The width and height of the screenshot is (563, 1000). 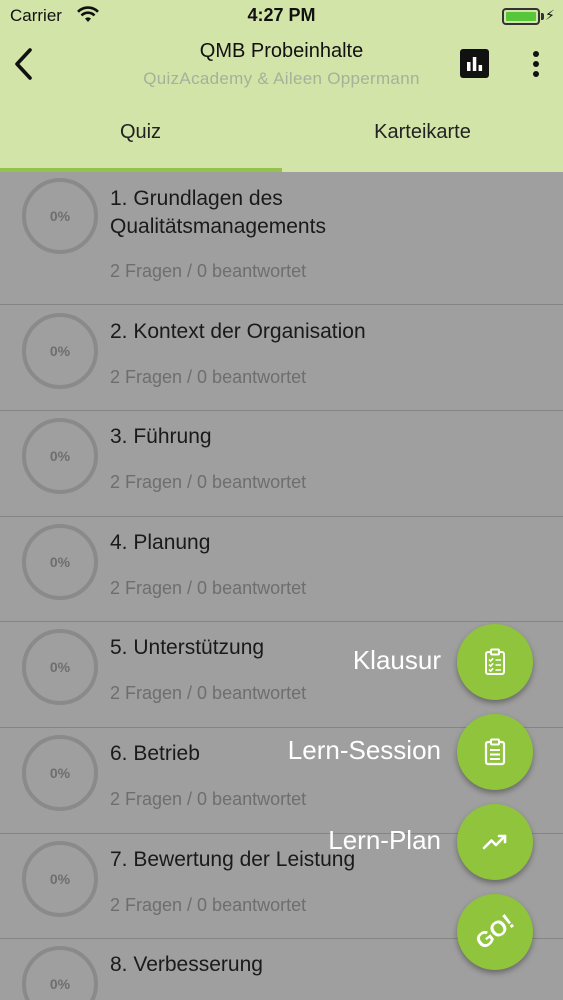 I want to click on charging-icon: ⚡, so click(x=550, y=15).